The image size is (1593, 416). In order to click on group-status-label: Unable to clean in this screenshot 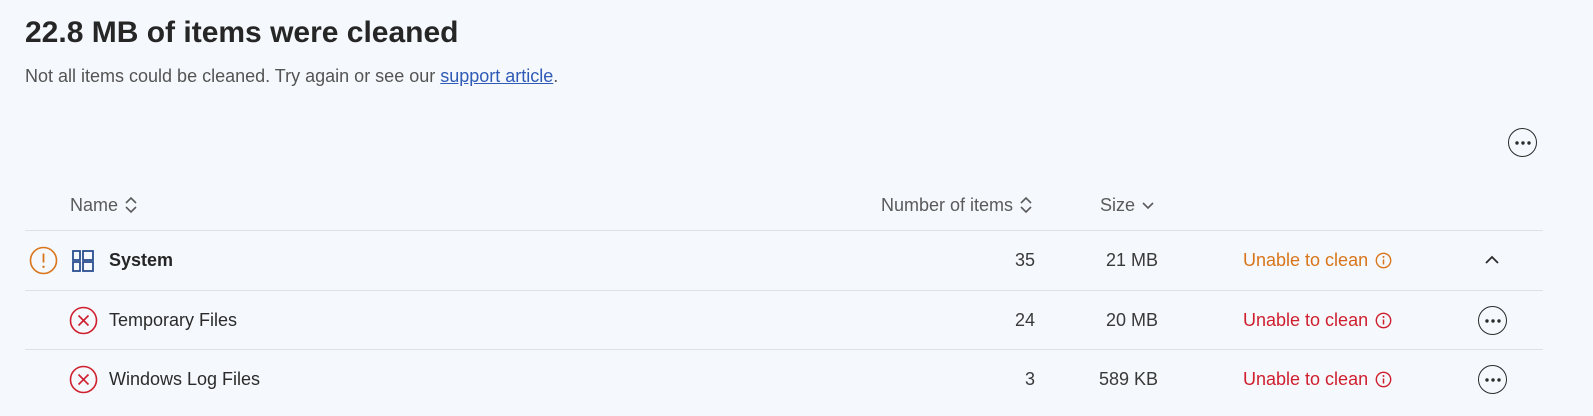, I will do `click(1306, 260)`.